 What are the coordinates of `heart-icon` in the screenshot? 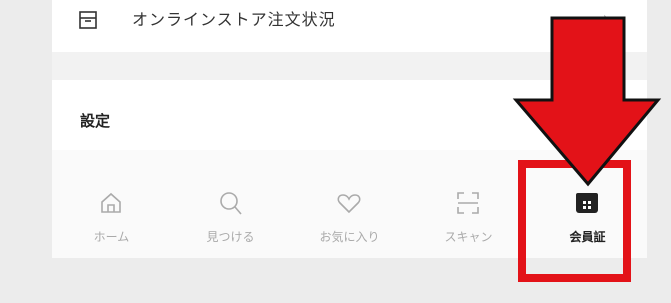 It's located at (349, 204).